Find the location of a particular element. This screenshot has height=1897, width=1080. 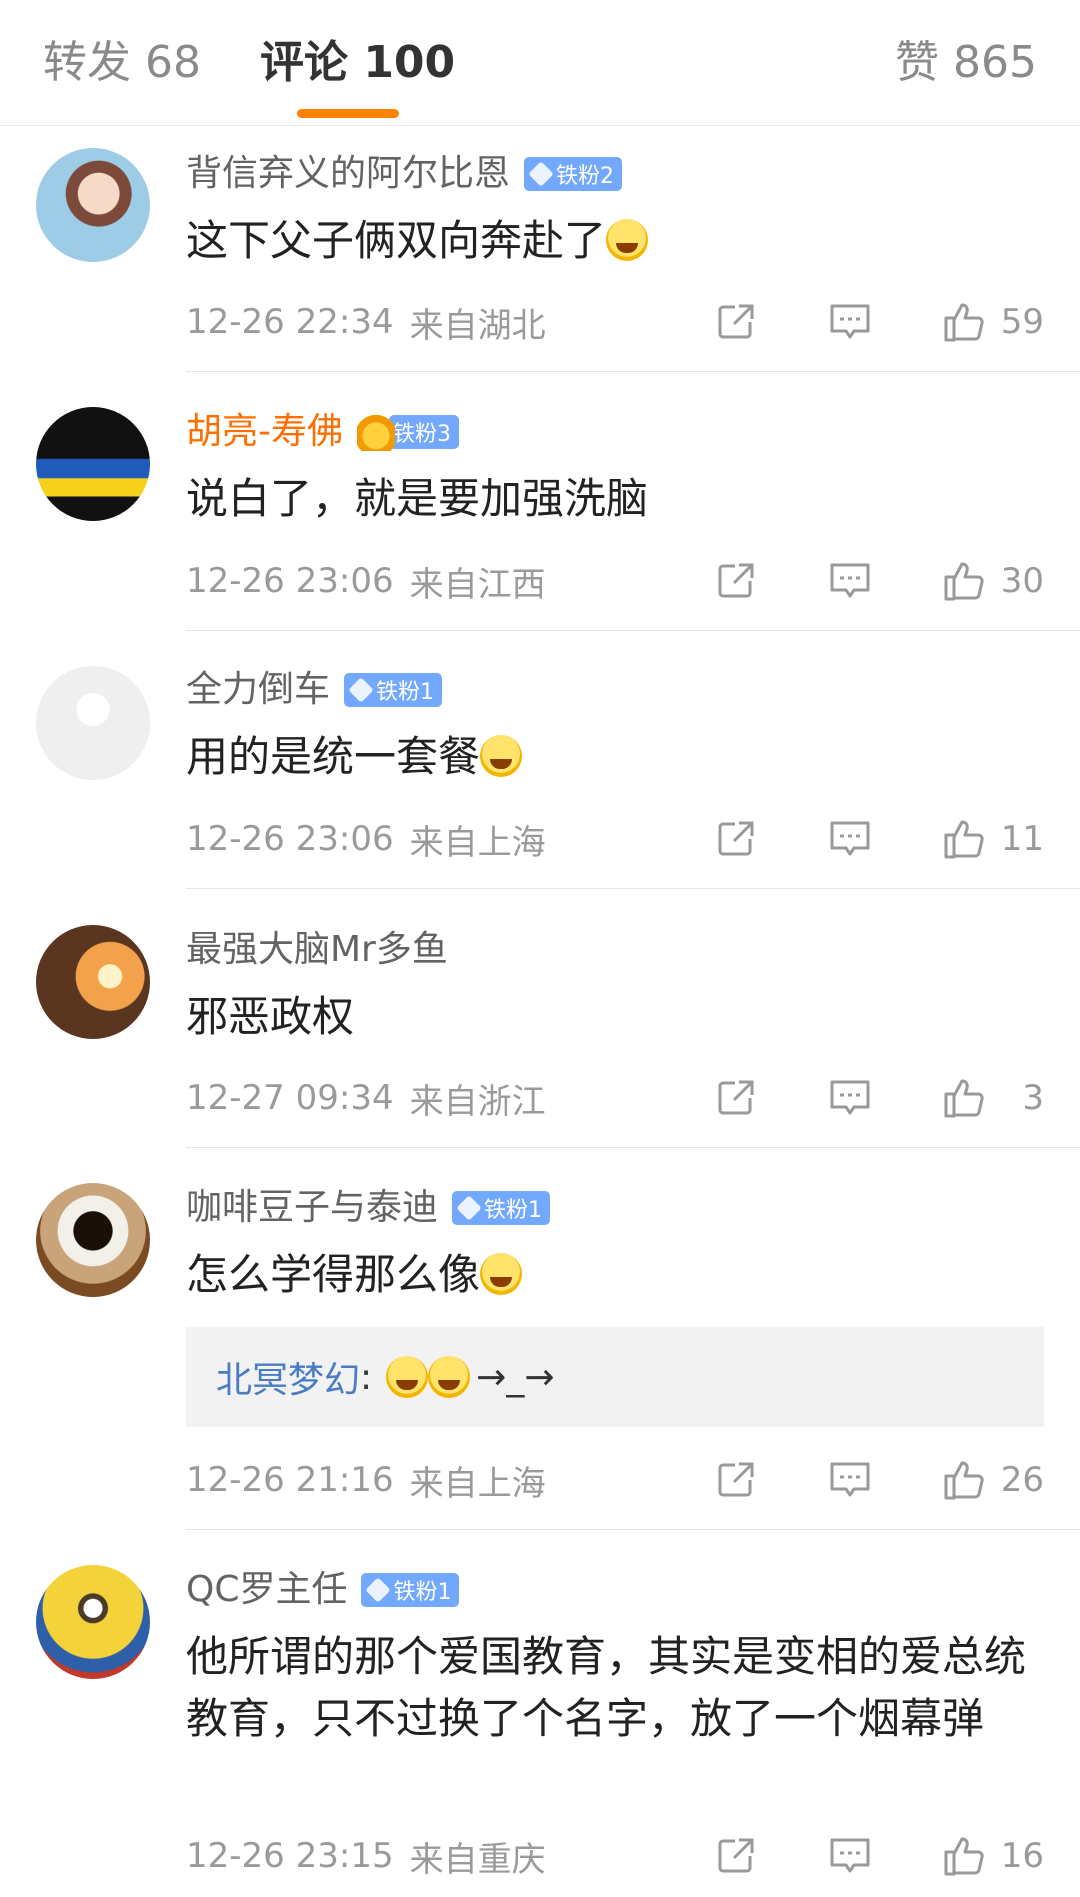

reply-preview: 北冥梦幻 : →_→ is located at coordinates (615, 1377).